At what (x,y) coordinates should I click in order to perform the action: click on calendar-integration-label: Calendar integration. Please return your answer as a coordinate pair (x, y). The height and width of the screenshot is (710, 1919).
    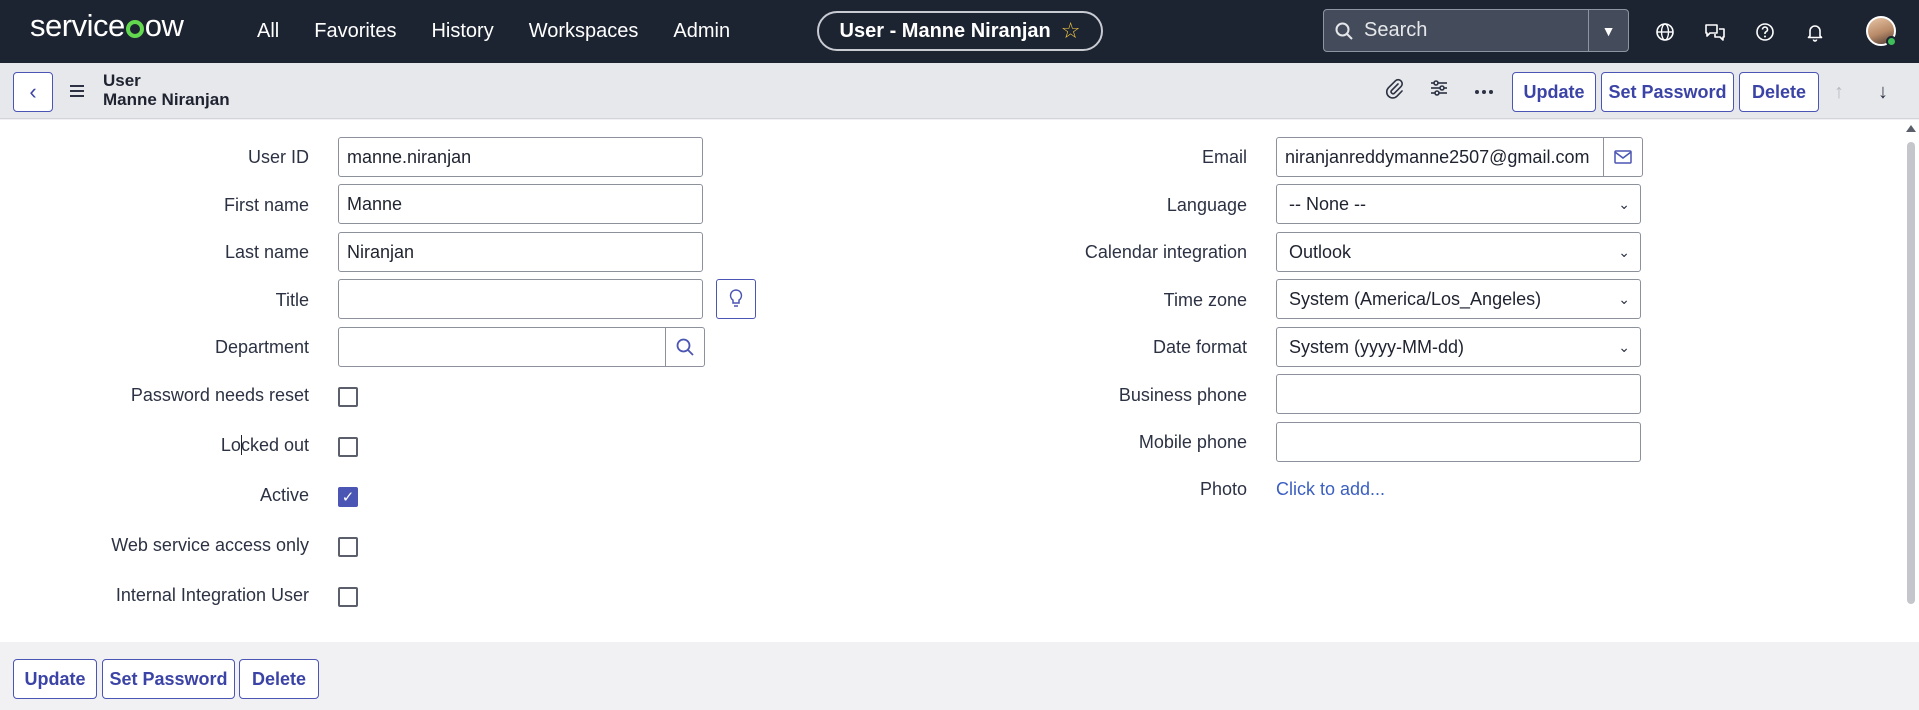
    Looking at the image, I should click on (1165, 252).